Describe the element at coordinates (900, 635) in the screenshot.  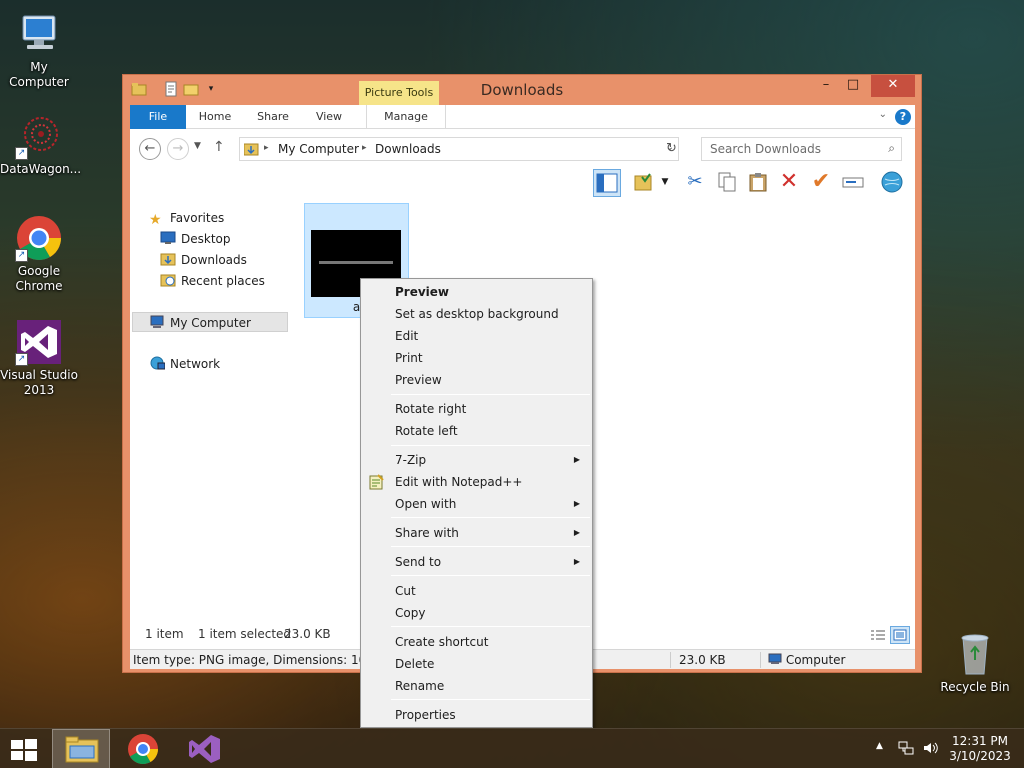
I see `large-icons-view-icon` at that location.